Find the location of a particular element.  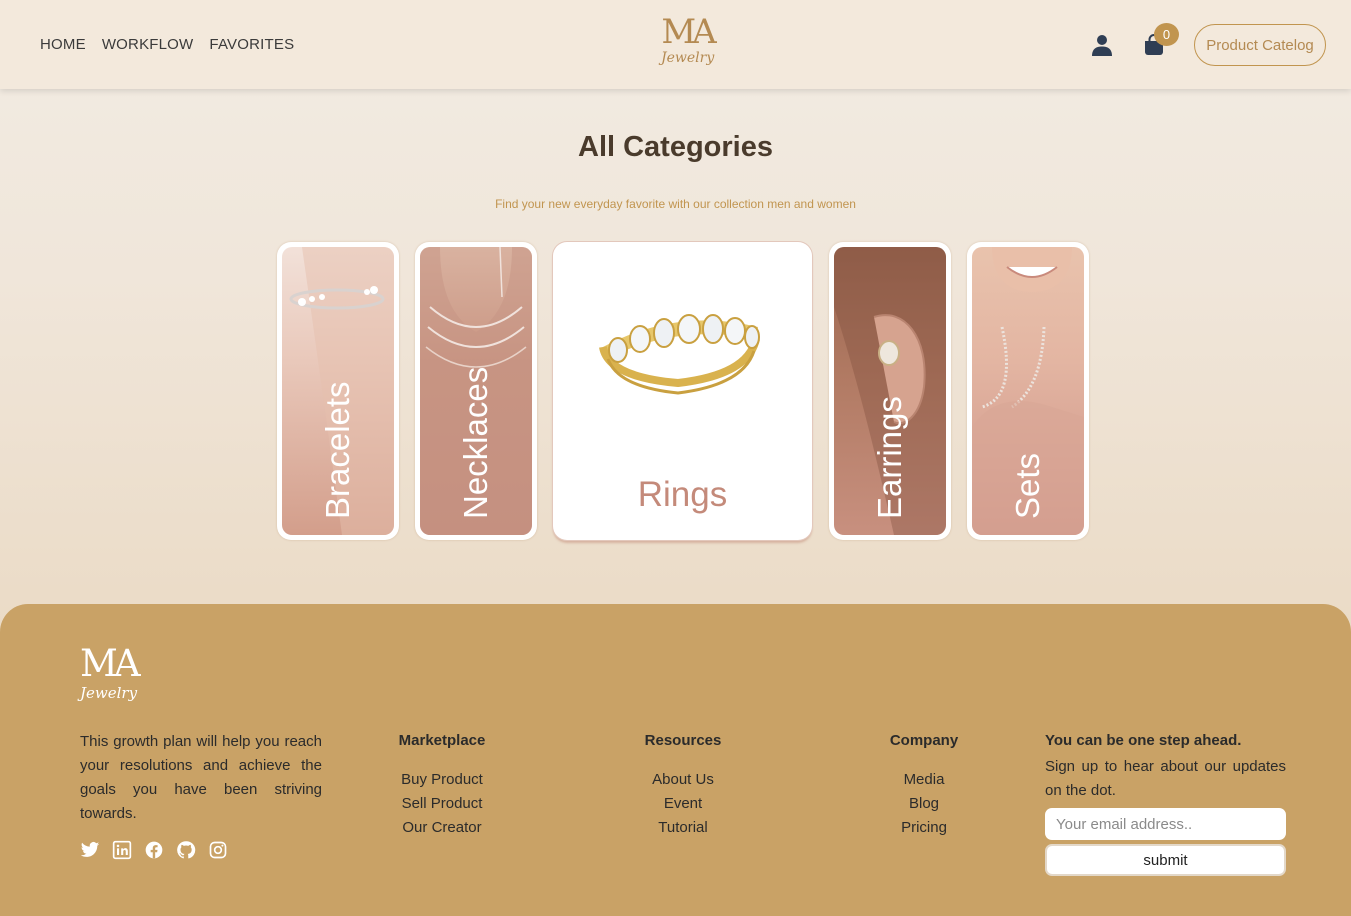

product-catalog-button: Product Catelog is located at coordinates (1260, 45).